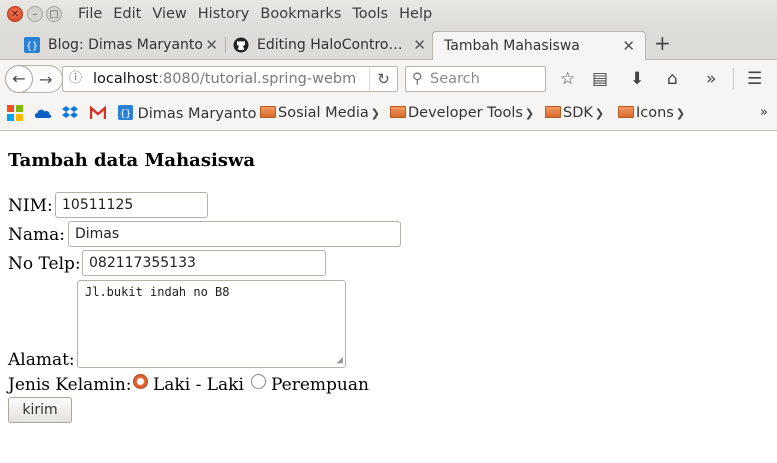 Image resolution: width=777 pixels, height=463 pixels. Describe the element at coordinates (70, 113) in the screenshot. I see `dropbox-icon` at that location.